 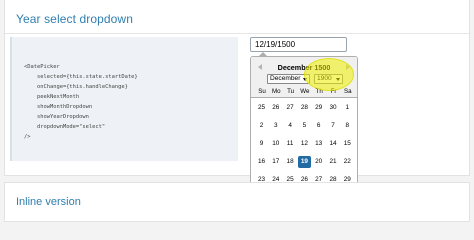 What do you see at coordinates (290, 144) in the screenshot?
I see `calendar-day: 11` at bounding box center [290, 144].